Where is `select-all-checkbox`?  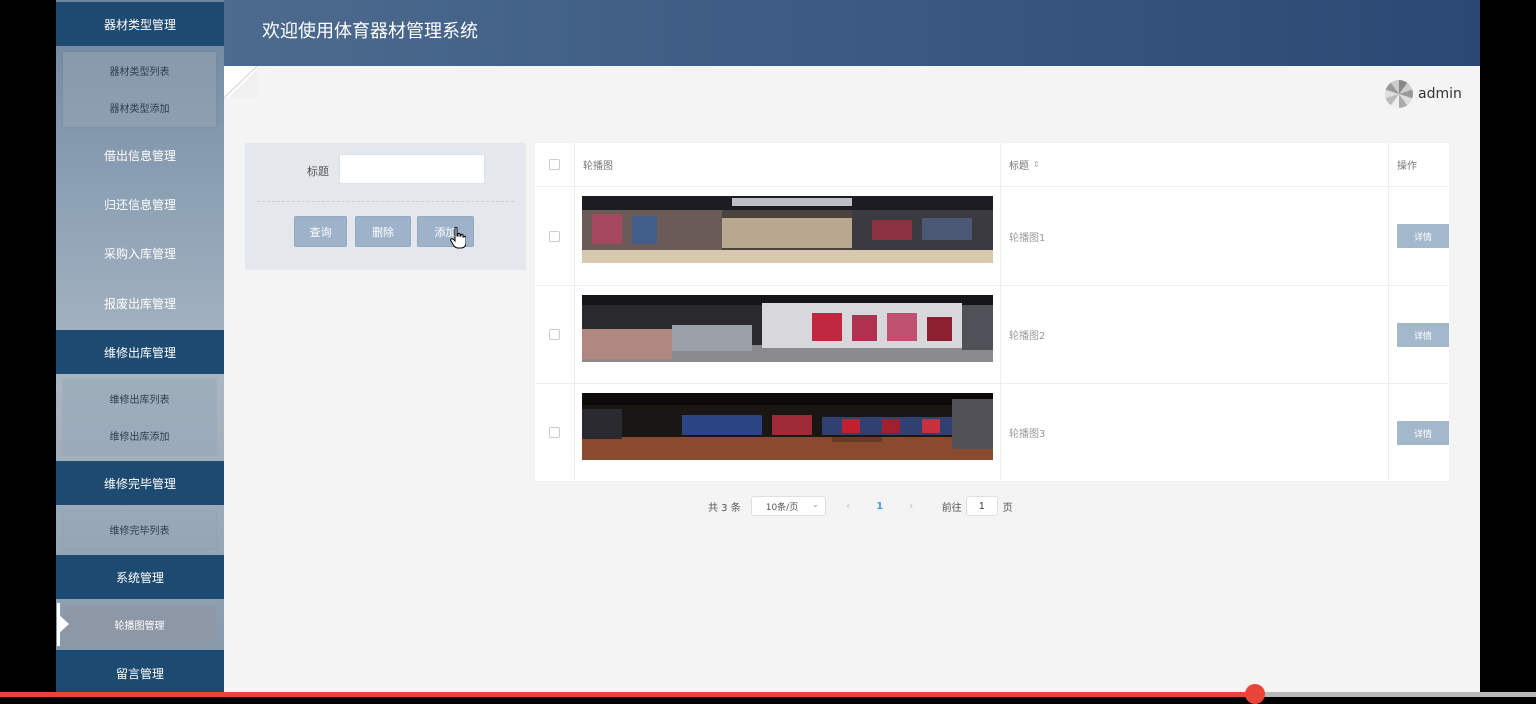 select-all-checkbox is located at coordinates (554, 164).